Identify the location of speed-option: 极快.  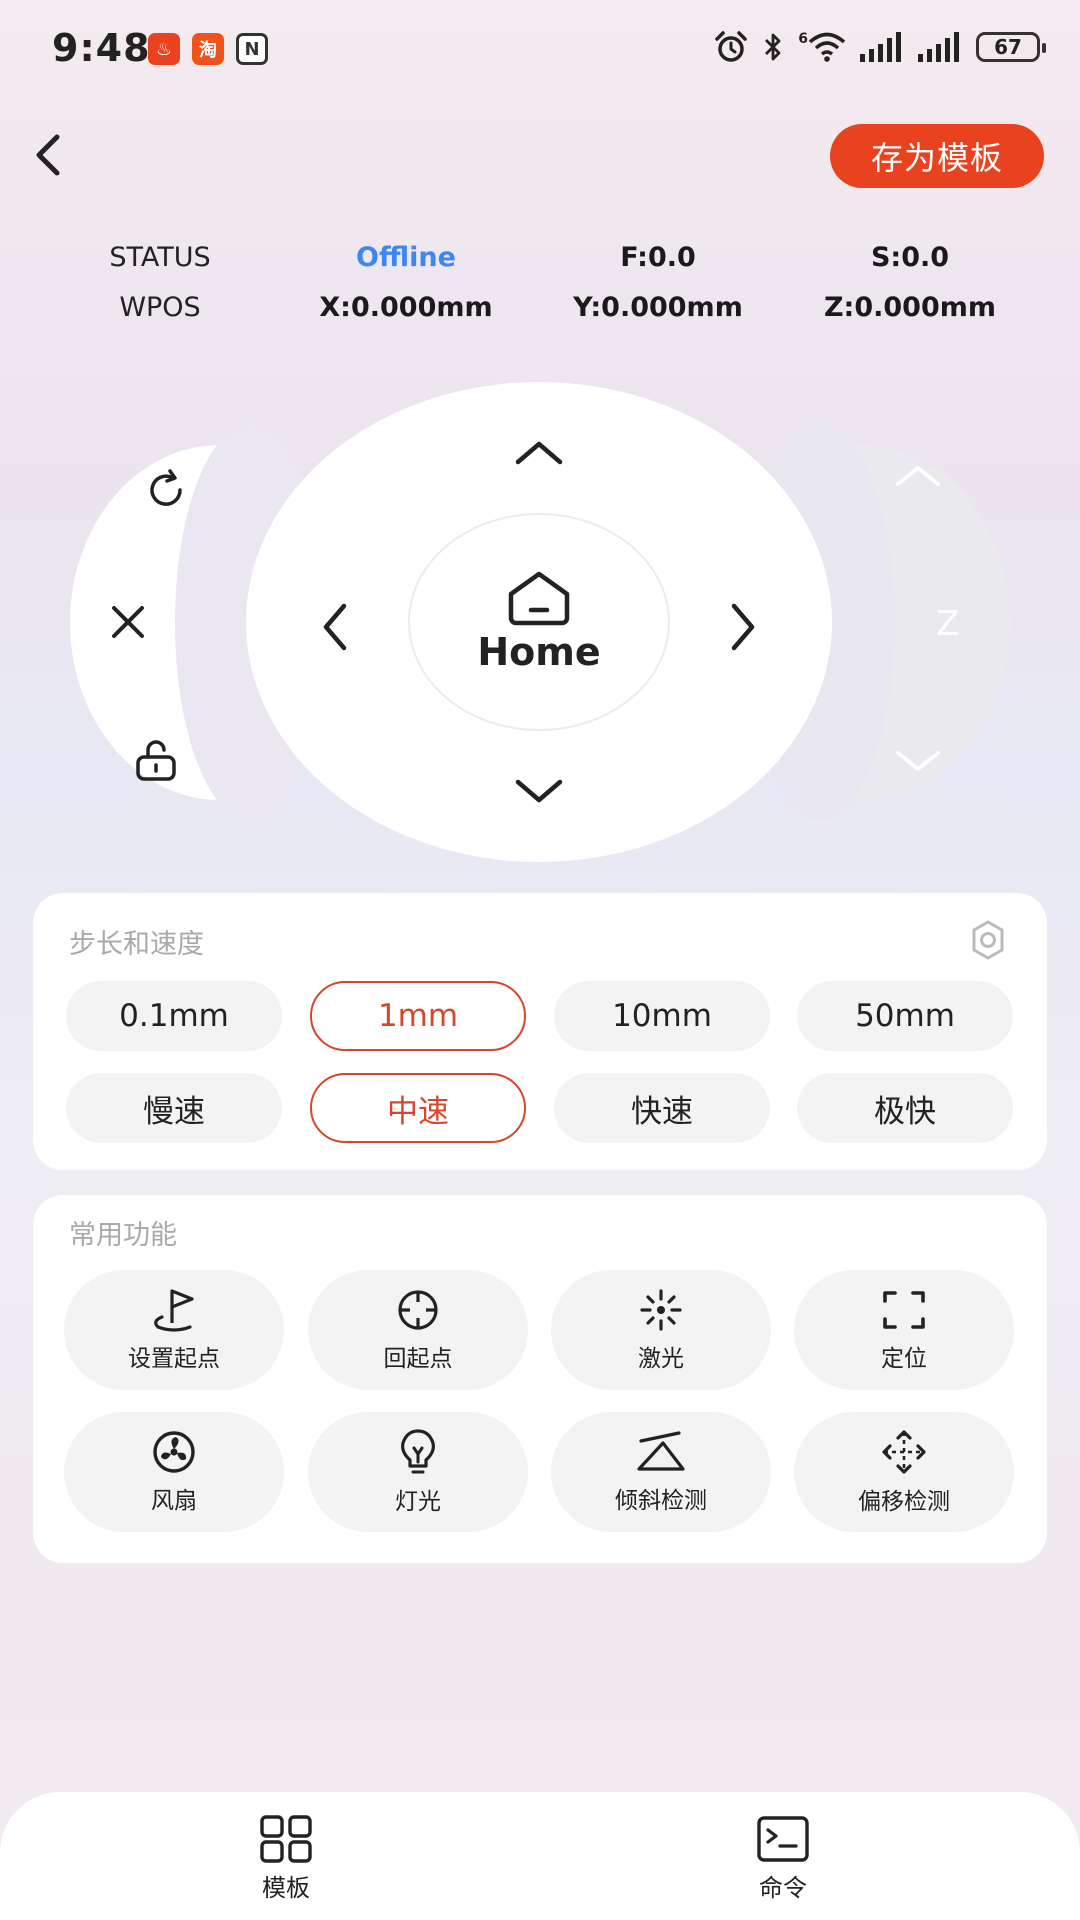
(905, 1108).